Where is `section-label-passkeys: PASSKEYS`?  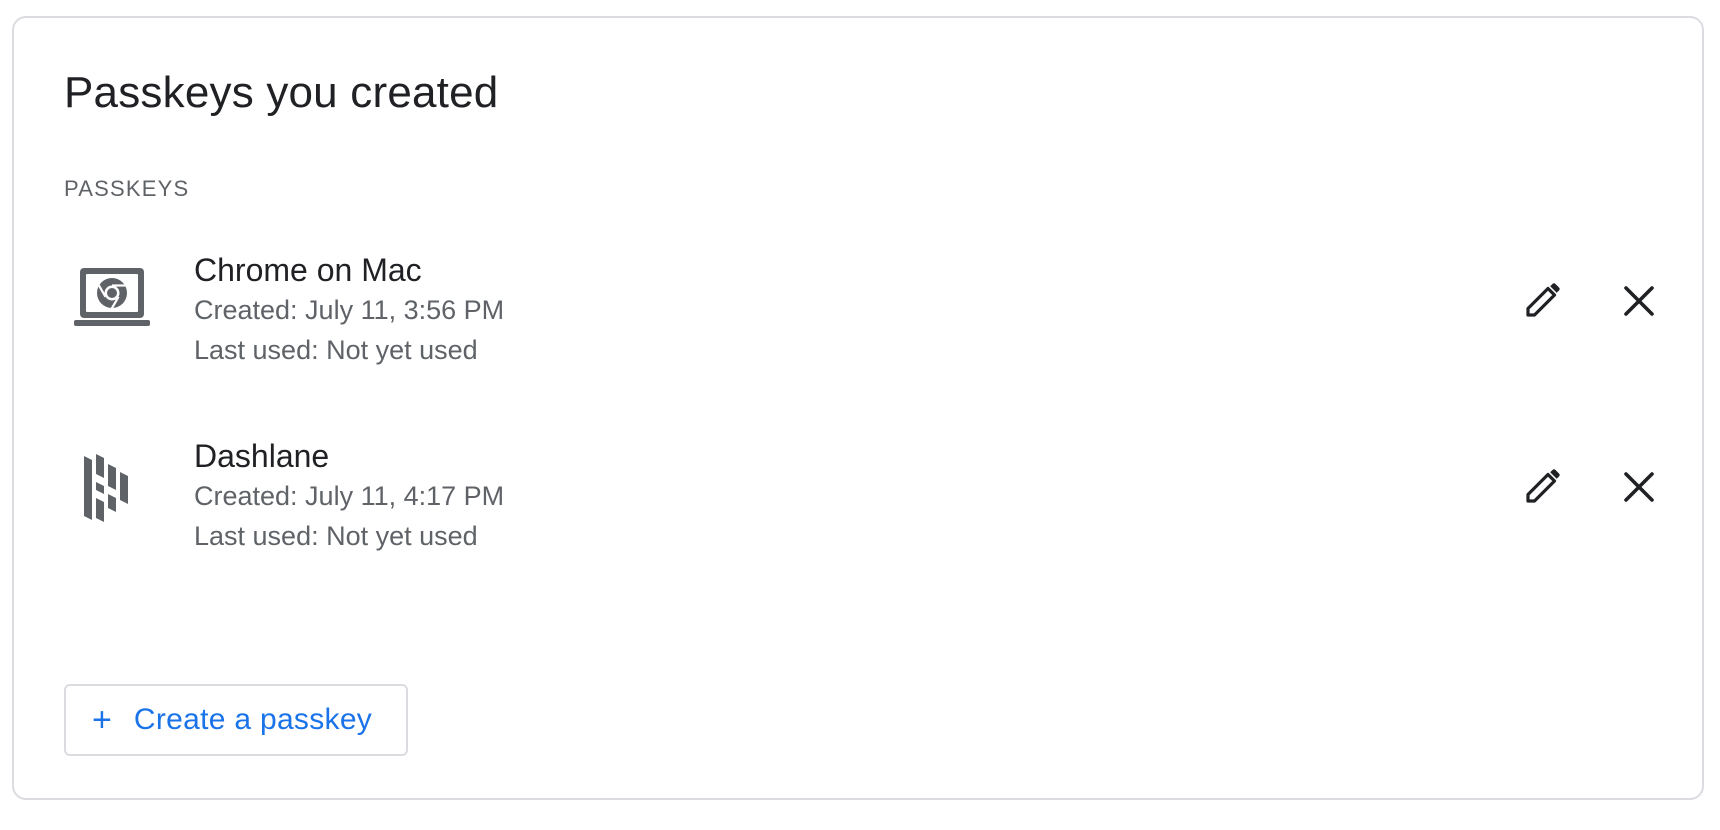
section-label-passkeys: PASSKEYS is located at coordinates (127, 188).